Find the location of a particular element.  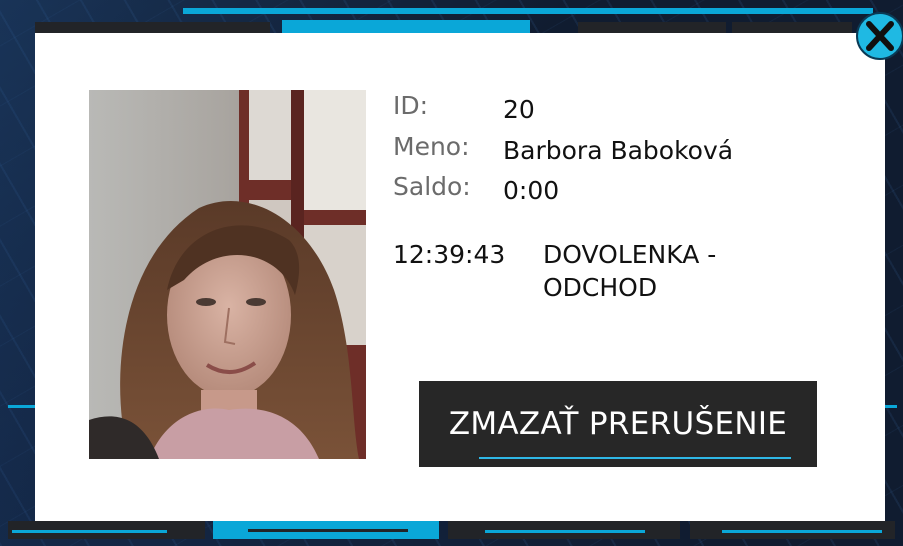

background-right-line is located at coordinates (891, 406).